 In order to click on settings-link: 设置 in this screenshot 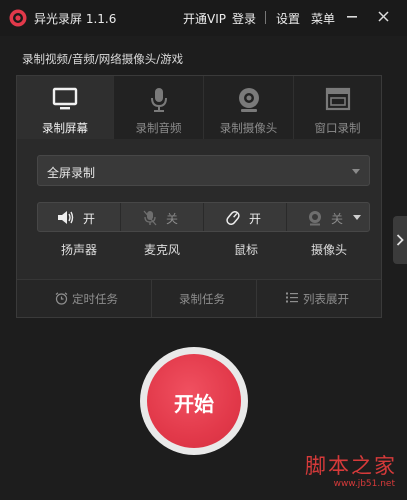, I will do `click(288, 18)`.